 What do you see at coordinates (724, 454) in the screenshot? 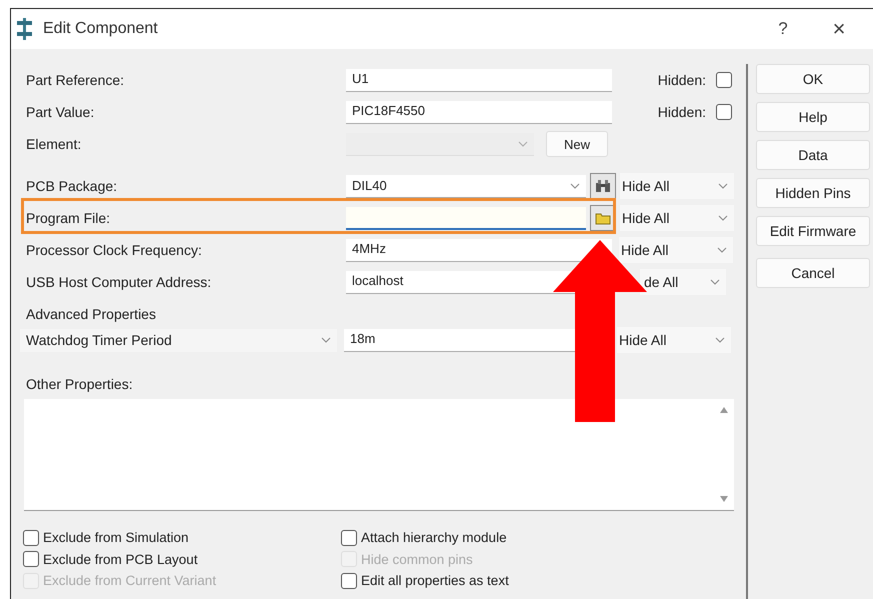
I see `scrollbar` at bounding box center [724, 454].